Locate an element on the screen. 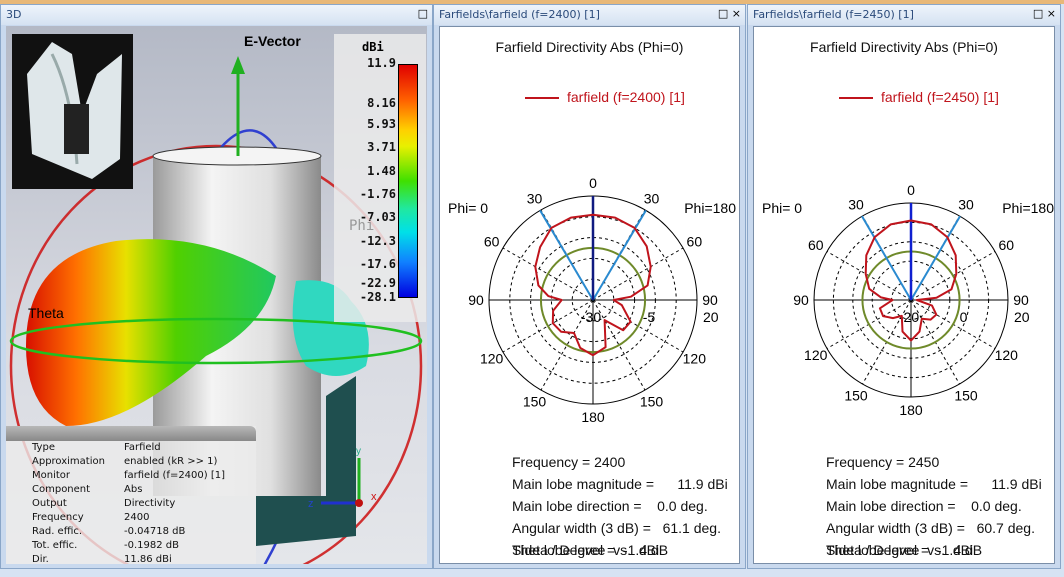 This screenshot has width=1064, height=577. colorbar-tick: -17.6 is located at coordinates (377, 264).